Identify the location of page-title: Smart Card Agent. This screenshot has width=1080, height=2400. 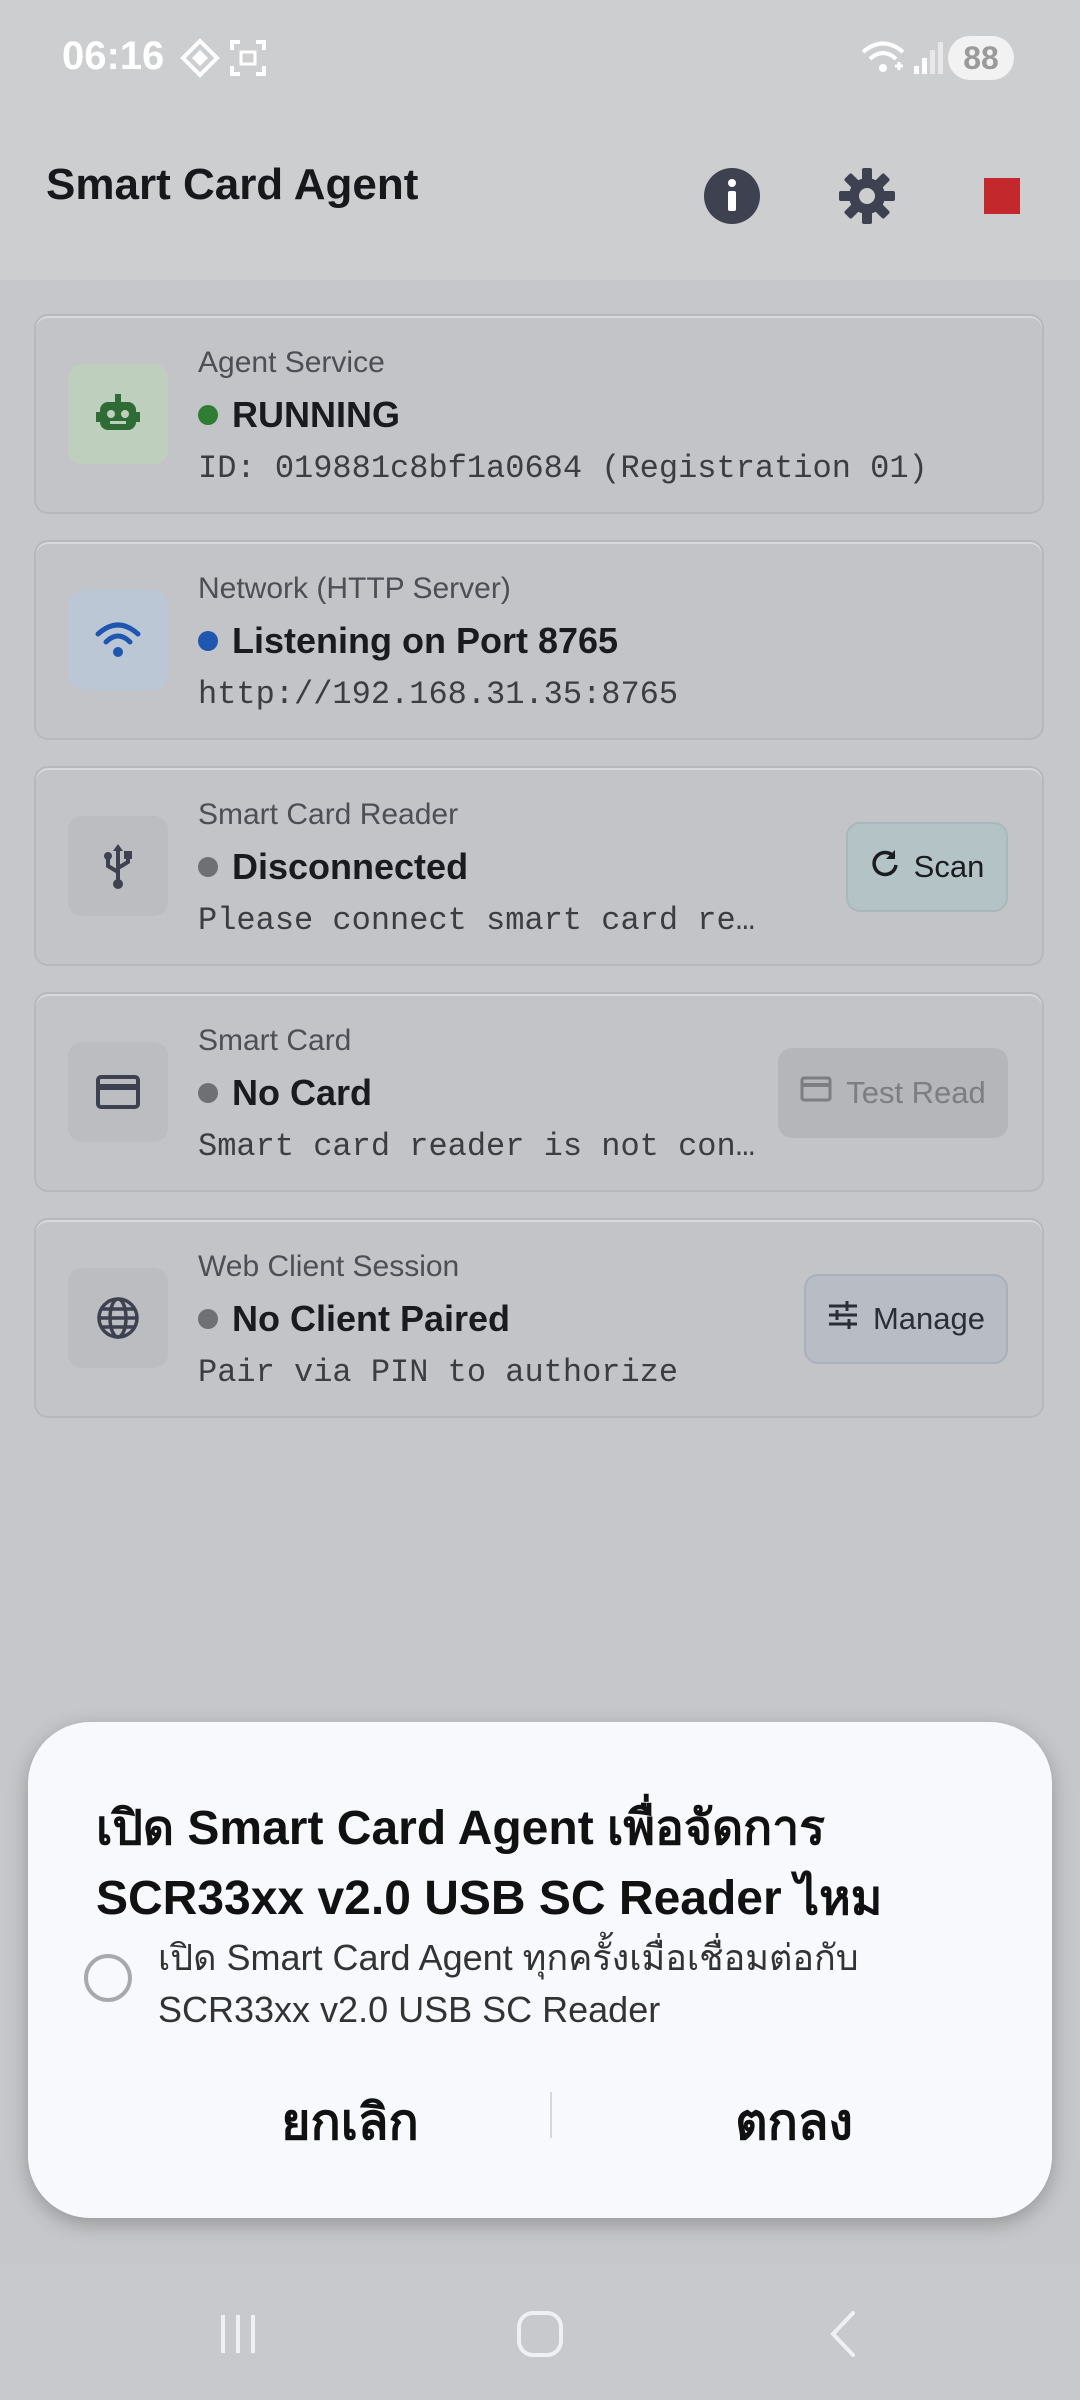
(232, 184).